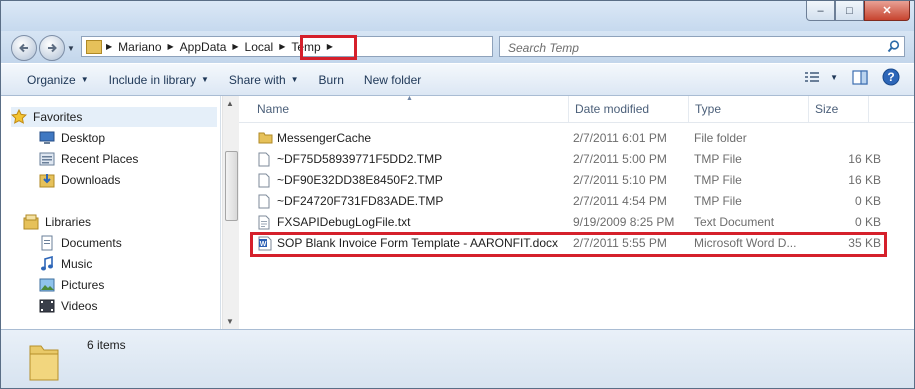 The height and width of the screenshot is (389, 915). I want to click on nav-item-label: Desktop, so click(83, 138).